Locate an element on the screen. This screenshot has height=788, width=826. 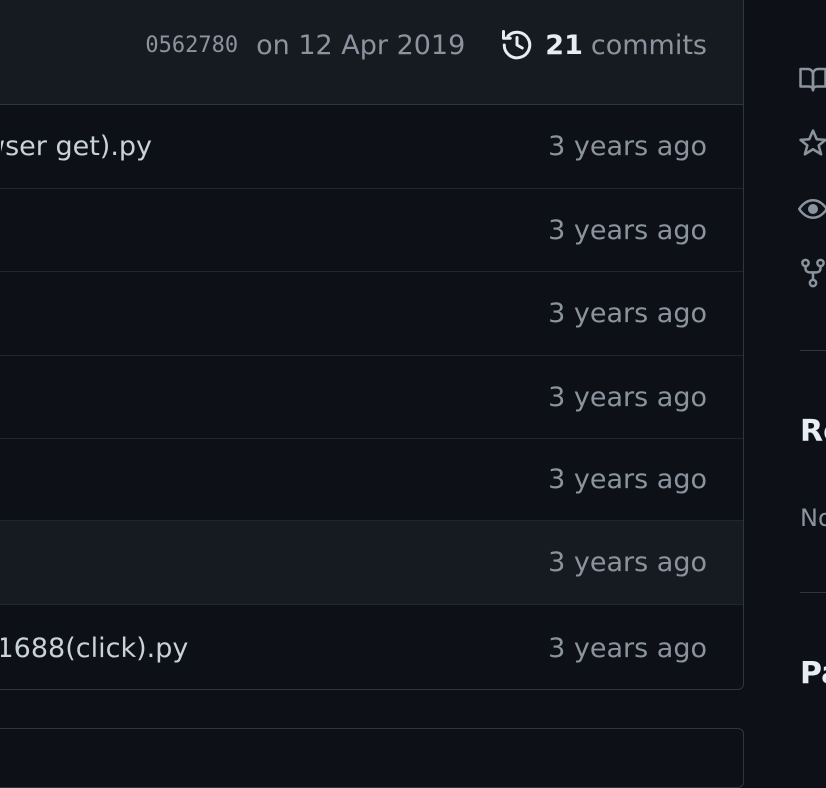
history-icon is located at coordinates (517, 45).